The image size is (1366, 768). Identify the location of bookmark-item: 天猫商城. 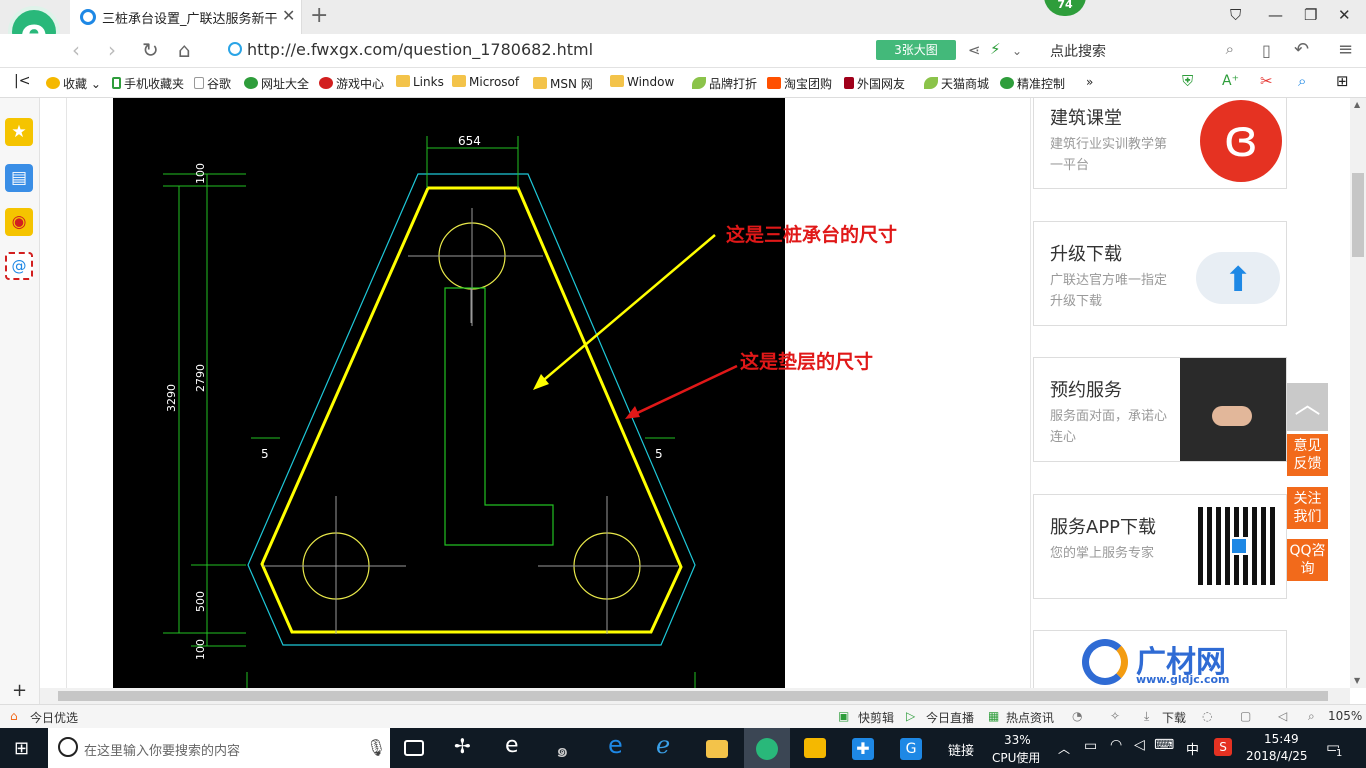
(956, 83).